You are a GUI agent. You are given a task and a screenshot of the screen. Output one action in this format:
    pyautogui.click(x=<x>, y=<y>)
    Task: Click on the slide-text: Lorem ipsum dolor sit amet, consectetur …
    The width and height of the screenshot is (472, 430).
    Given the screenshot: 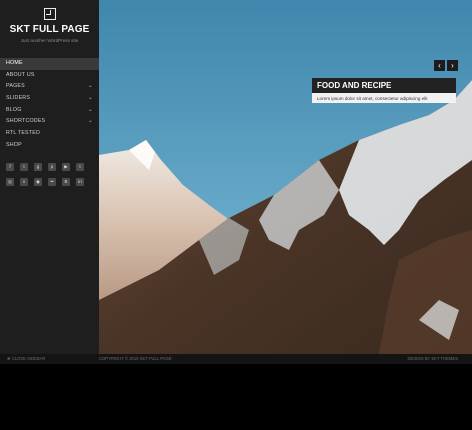 What is the action you would take?
    pyautogui.click(x=384, y=98)
    